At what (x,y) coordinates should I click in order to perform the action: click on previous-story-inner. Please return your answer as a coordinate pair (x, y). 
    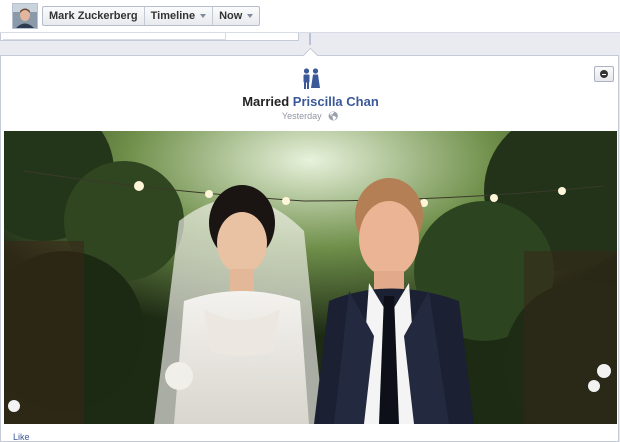
    Looking at the image, I should click on (114, 36).